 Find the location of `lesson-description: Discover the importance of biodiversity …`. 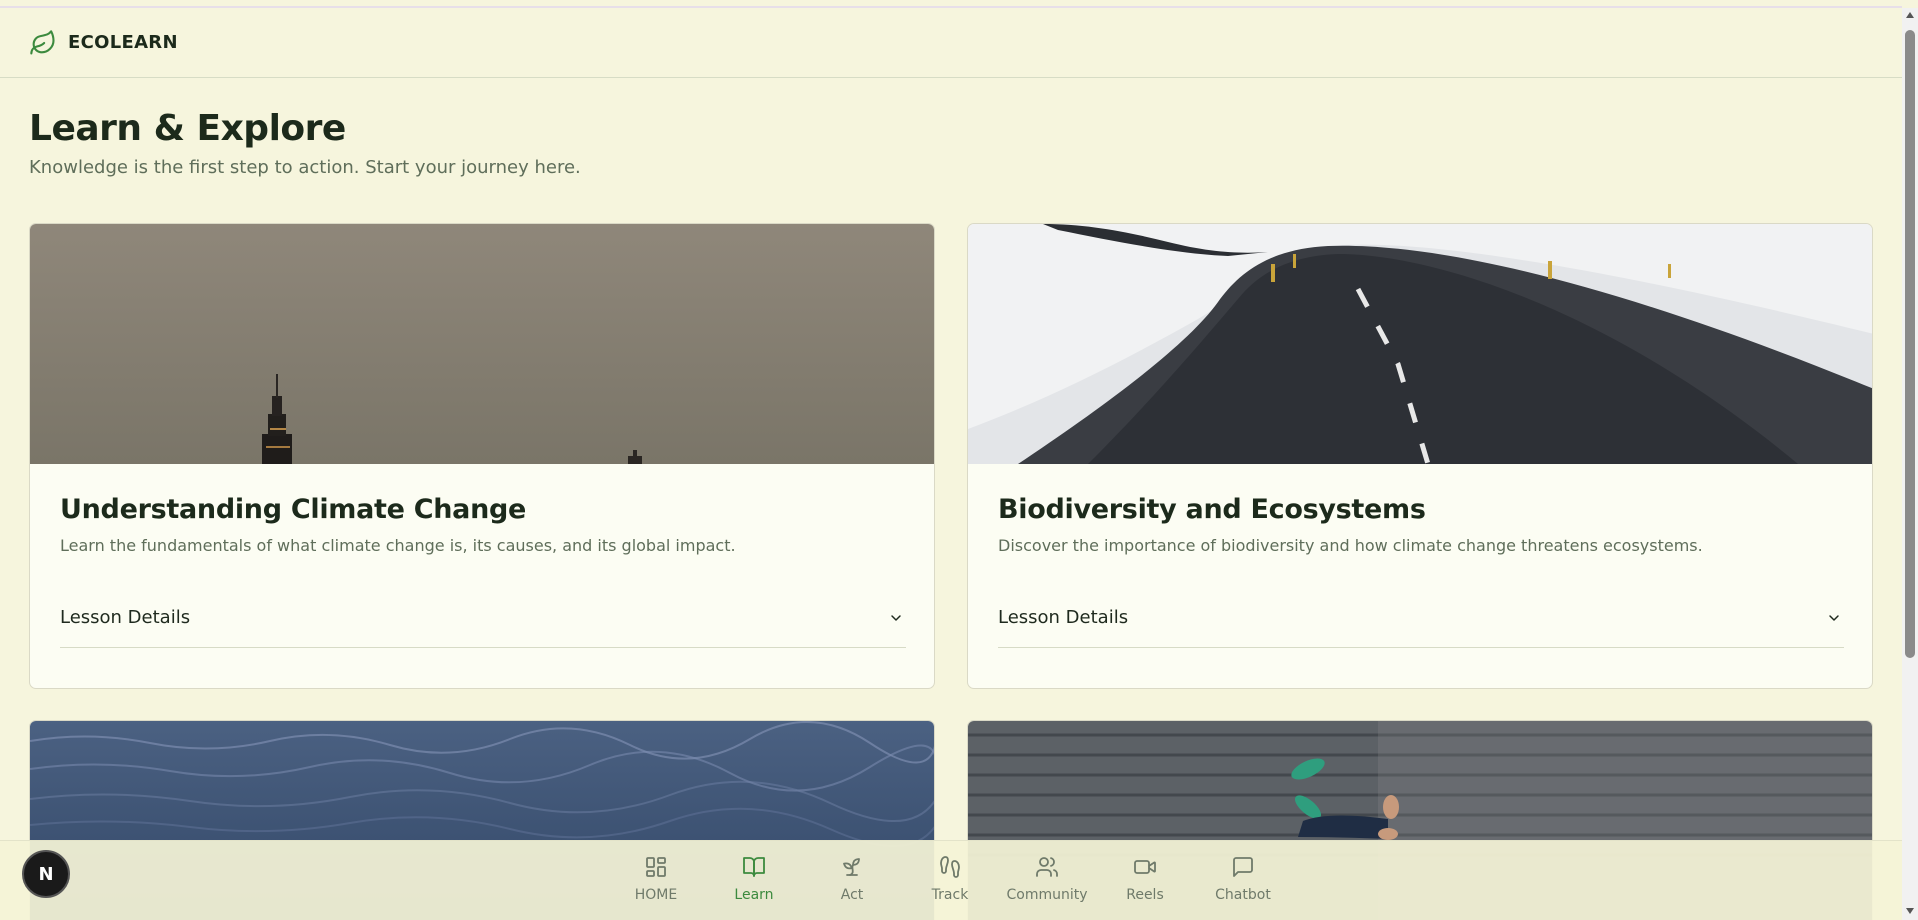

lesson-description: Discover the importance of biodiversity … is located at coordinates (1350, 545).